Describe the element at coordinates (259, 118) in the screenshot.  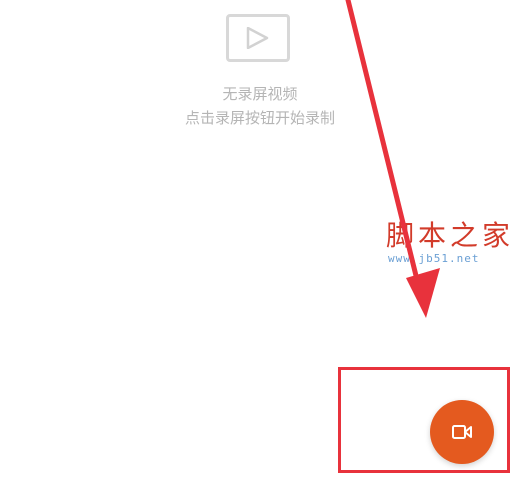
I see `empty-state-hint: 点击录屏按钮开始录制` at that location.